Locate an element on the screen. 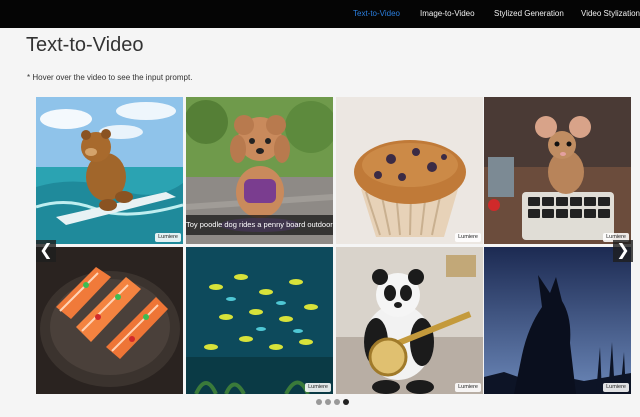 The width and height of the screenshot is (640, 417). video-tile-mouse: Lumiere is located at coordinates (557, 170).